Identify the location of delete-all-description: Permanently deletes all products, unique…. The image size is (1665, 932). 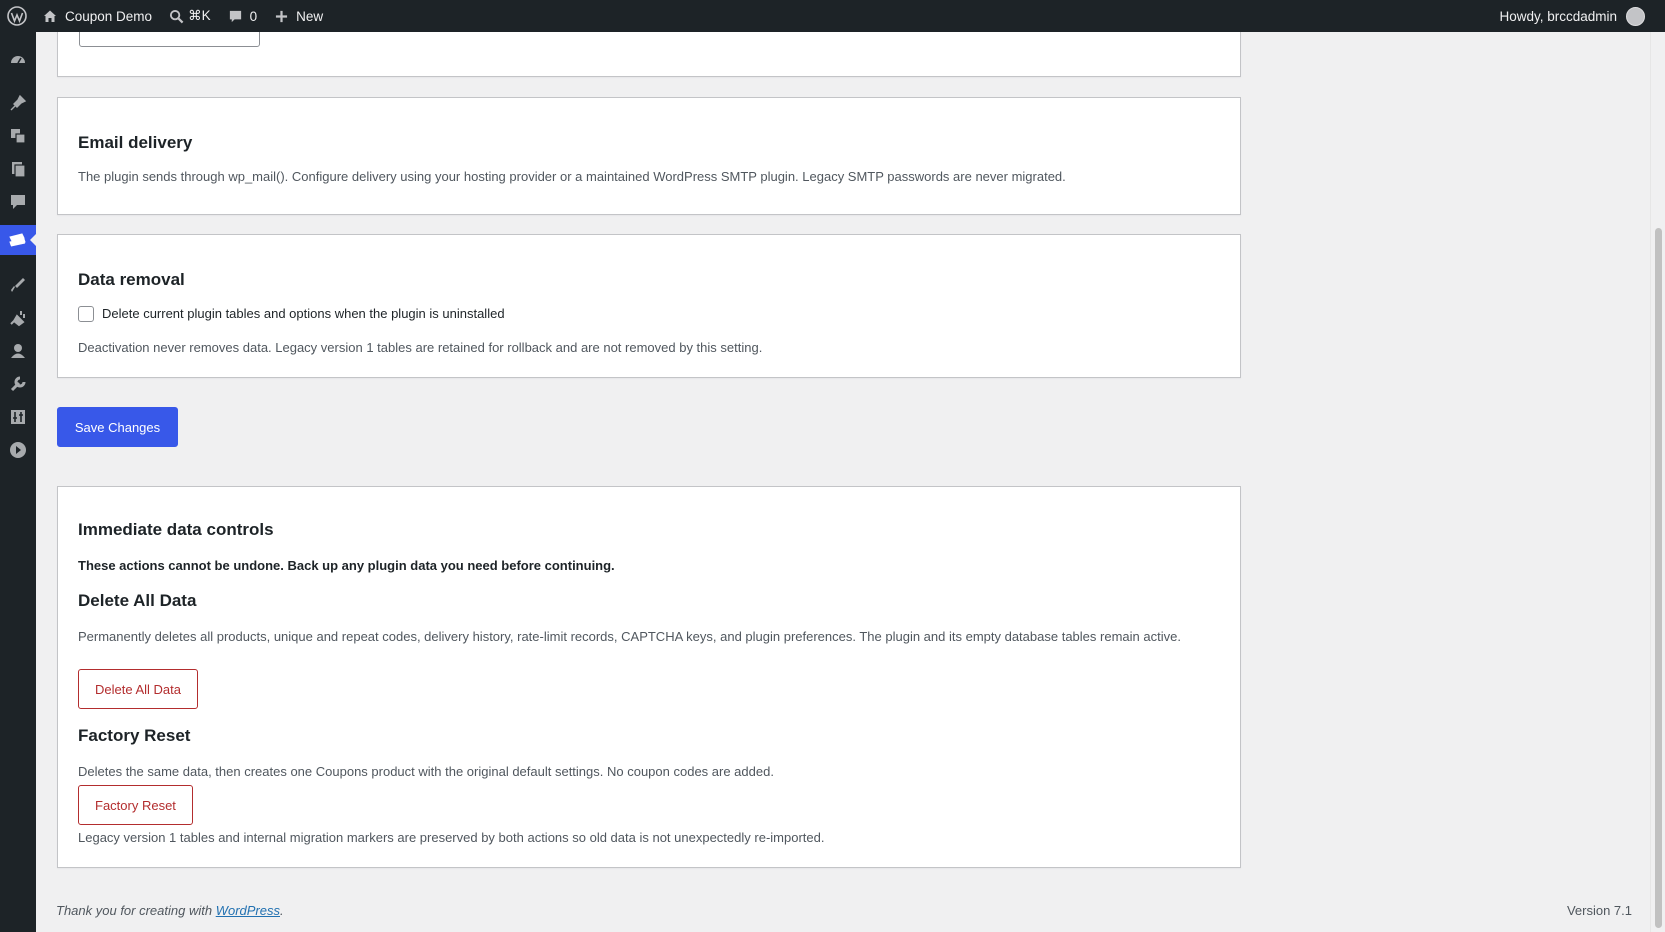
(629, 636).